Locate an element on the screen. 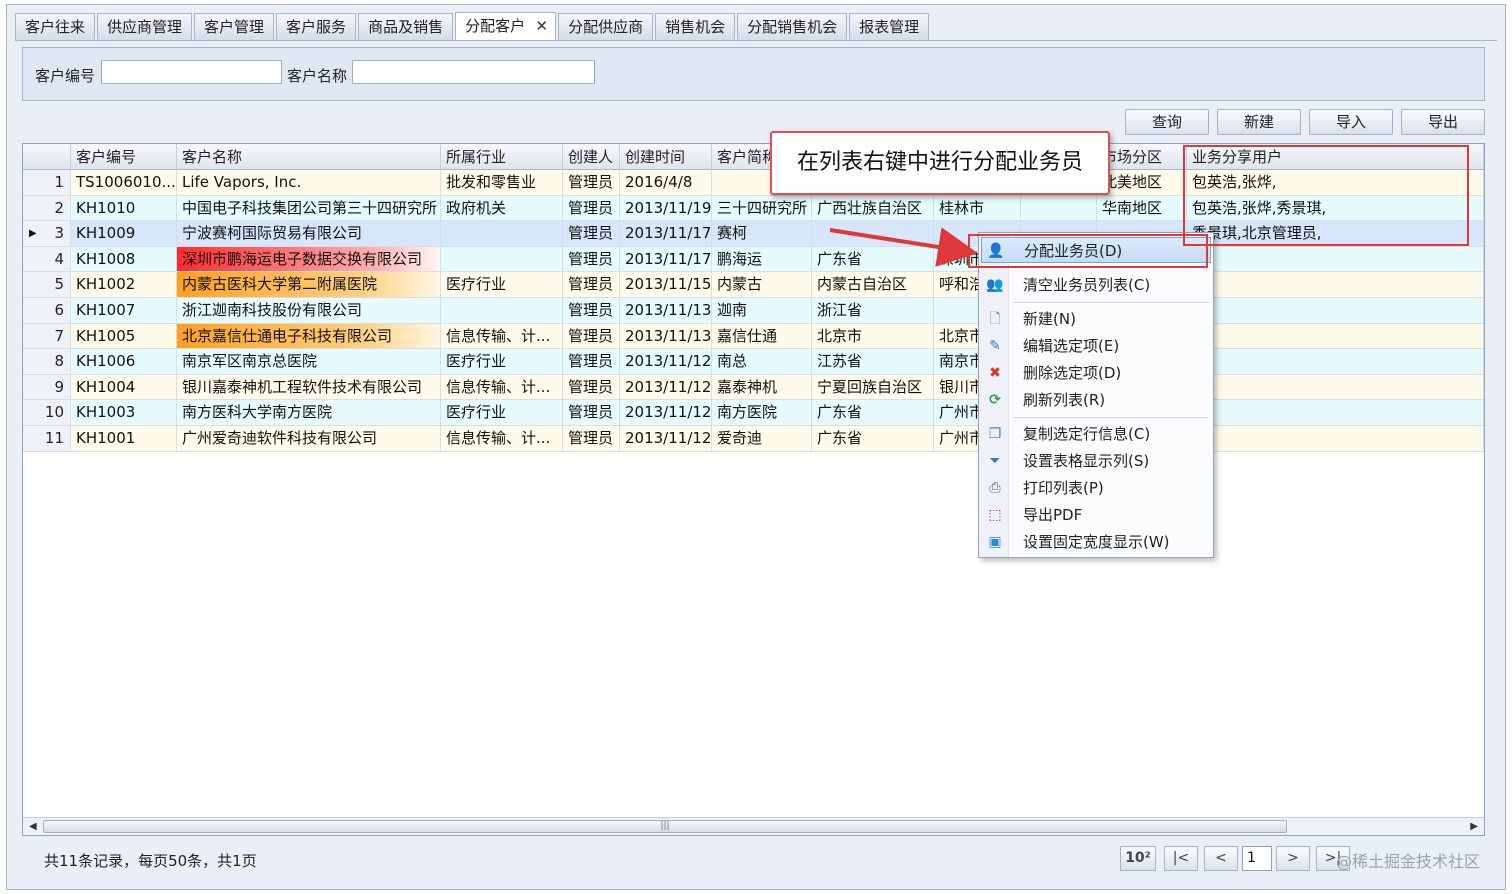  tab-customer-contacts: 客户往来 is located at coordinates (55, 26).